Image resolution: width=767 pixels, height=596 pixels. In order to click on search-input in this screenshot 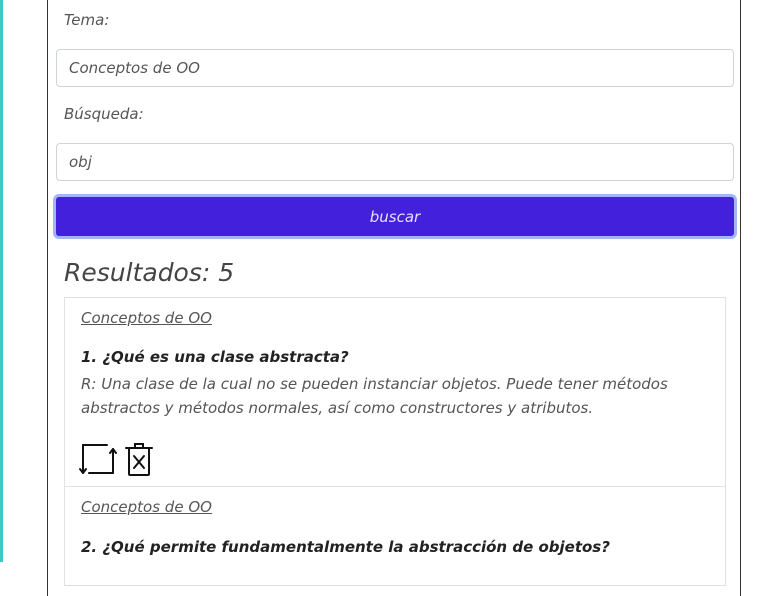, I will do `click(395, 162)`.